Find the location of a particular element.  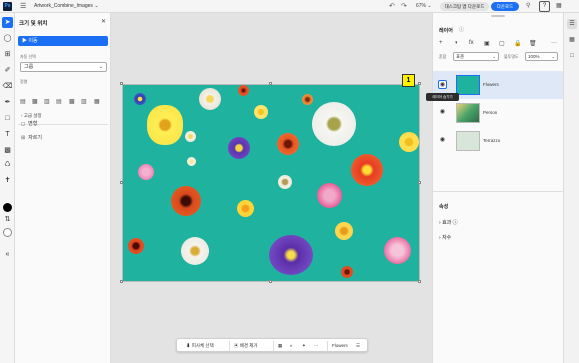

remove-background-button: ▣ 배경 제거 is located at coordinates (246, 346).